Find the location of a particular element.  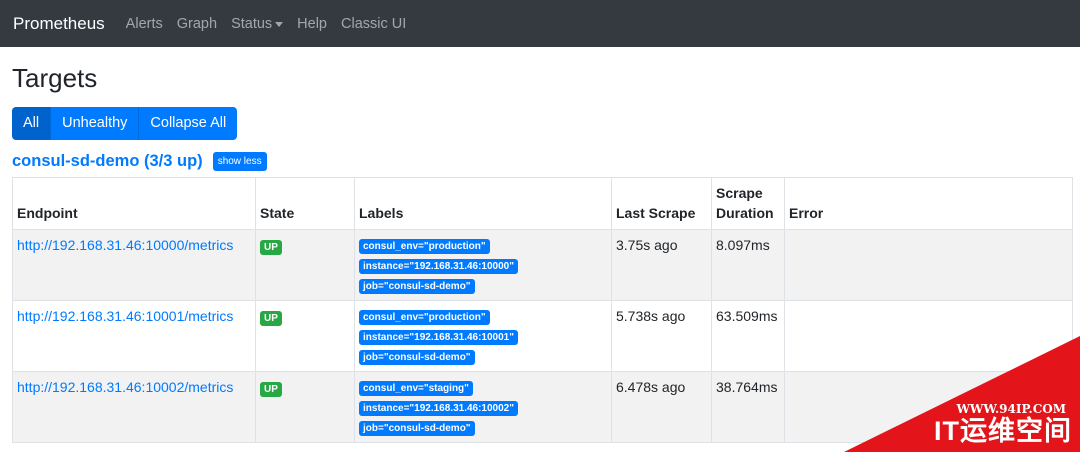

filter-all-button: All is located at coordinates (32, 123).